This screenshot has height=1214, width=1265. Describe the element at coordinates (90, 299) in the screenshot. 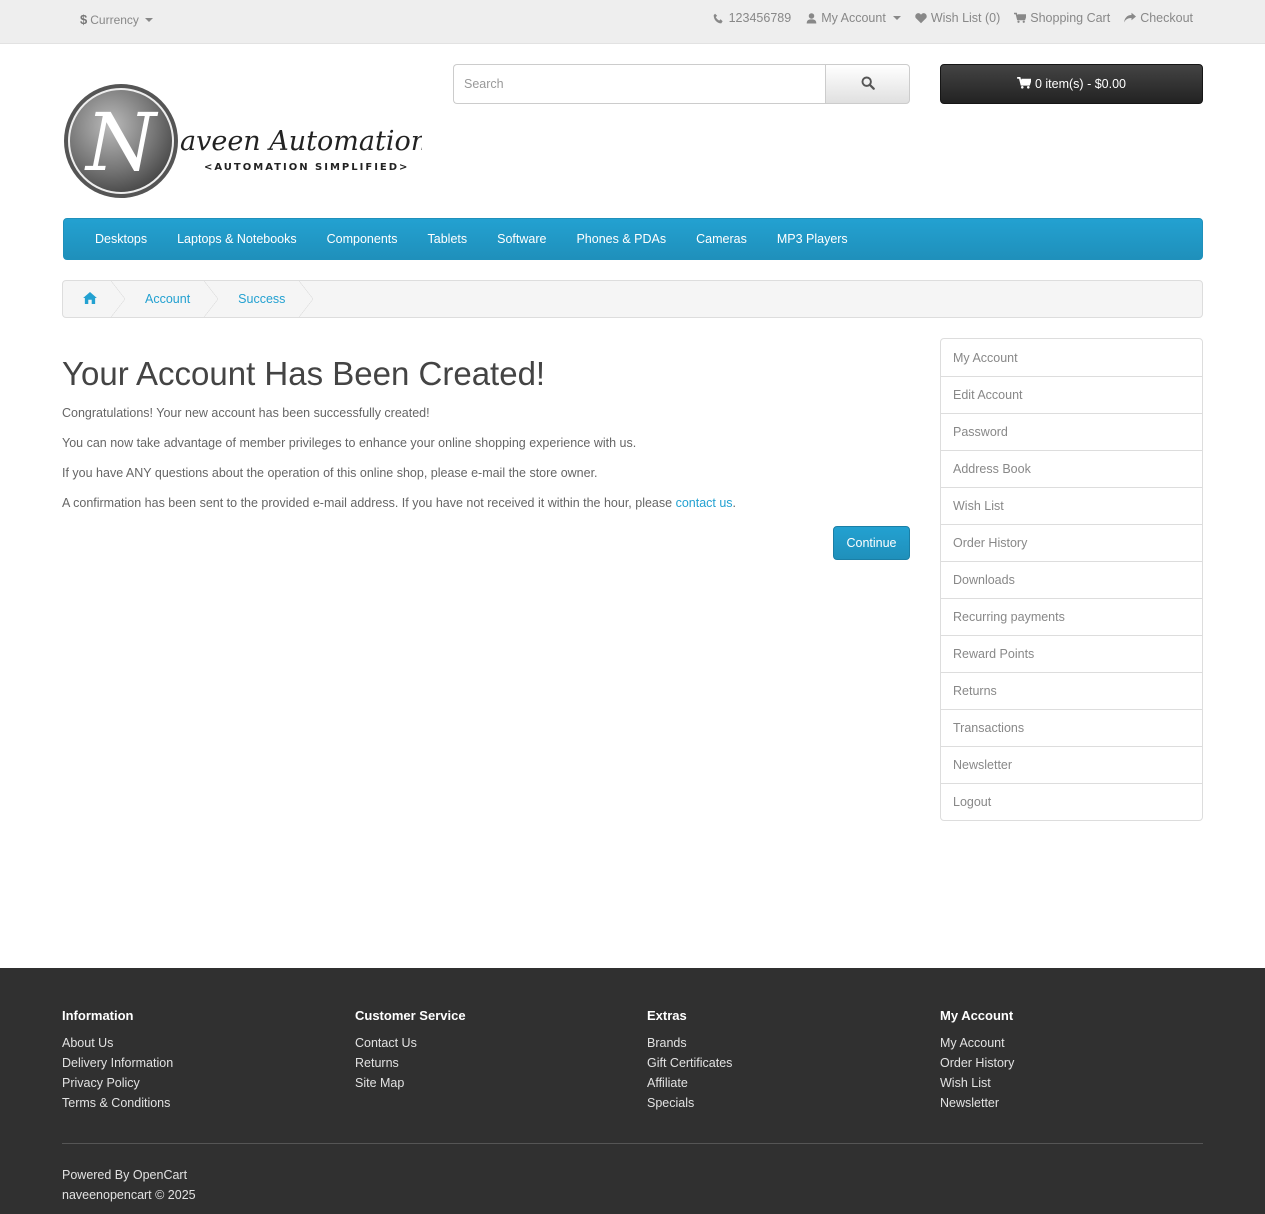

I see `home-icon` at that location.